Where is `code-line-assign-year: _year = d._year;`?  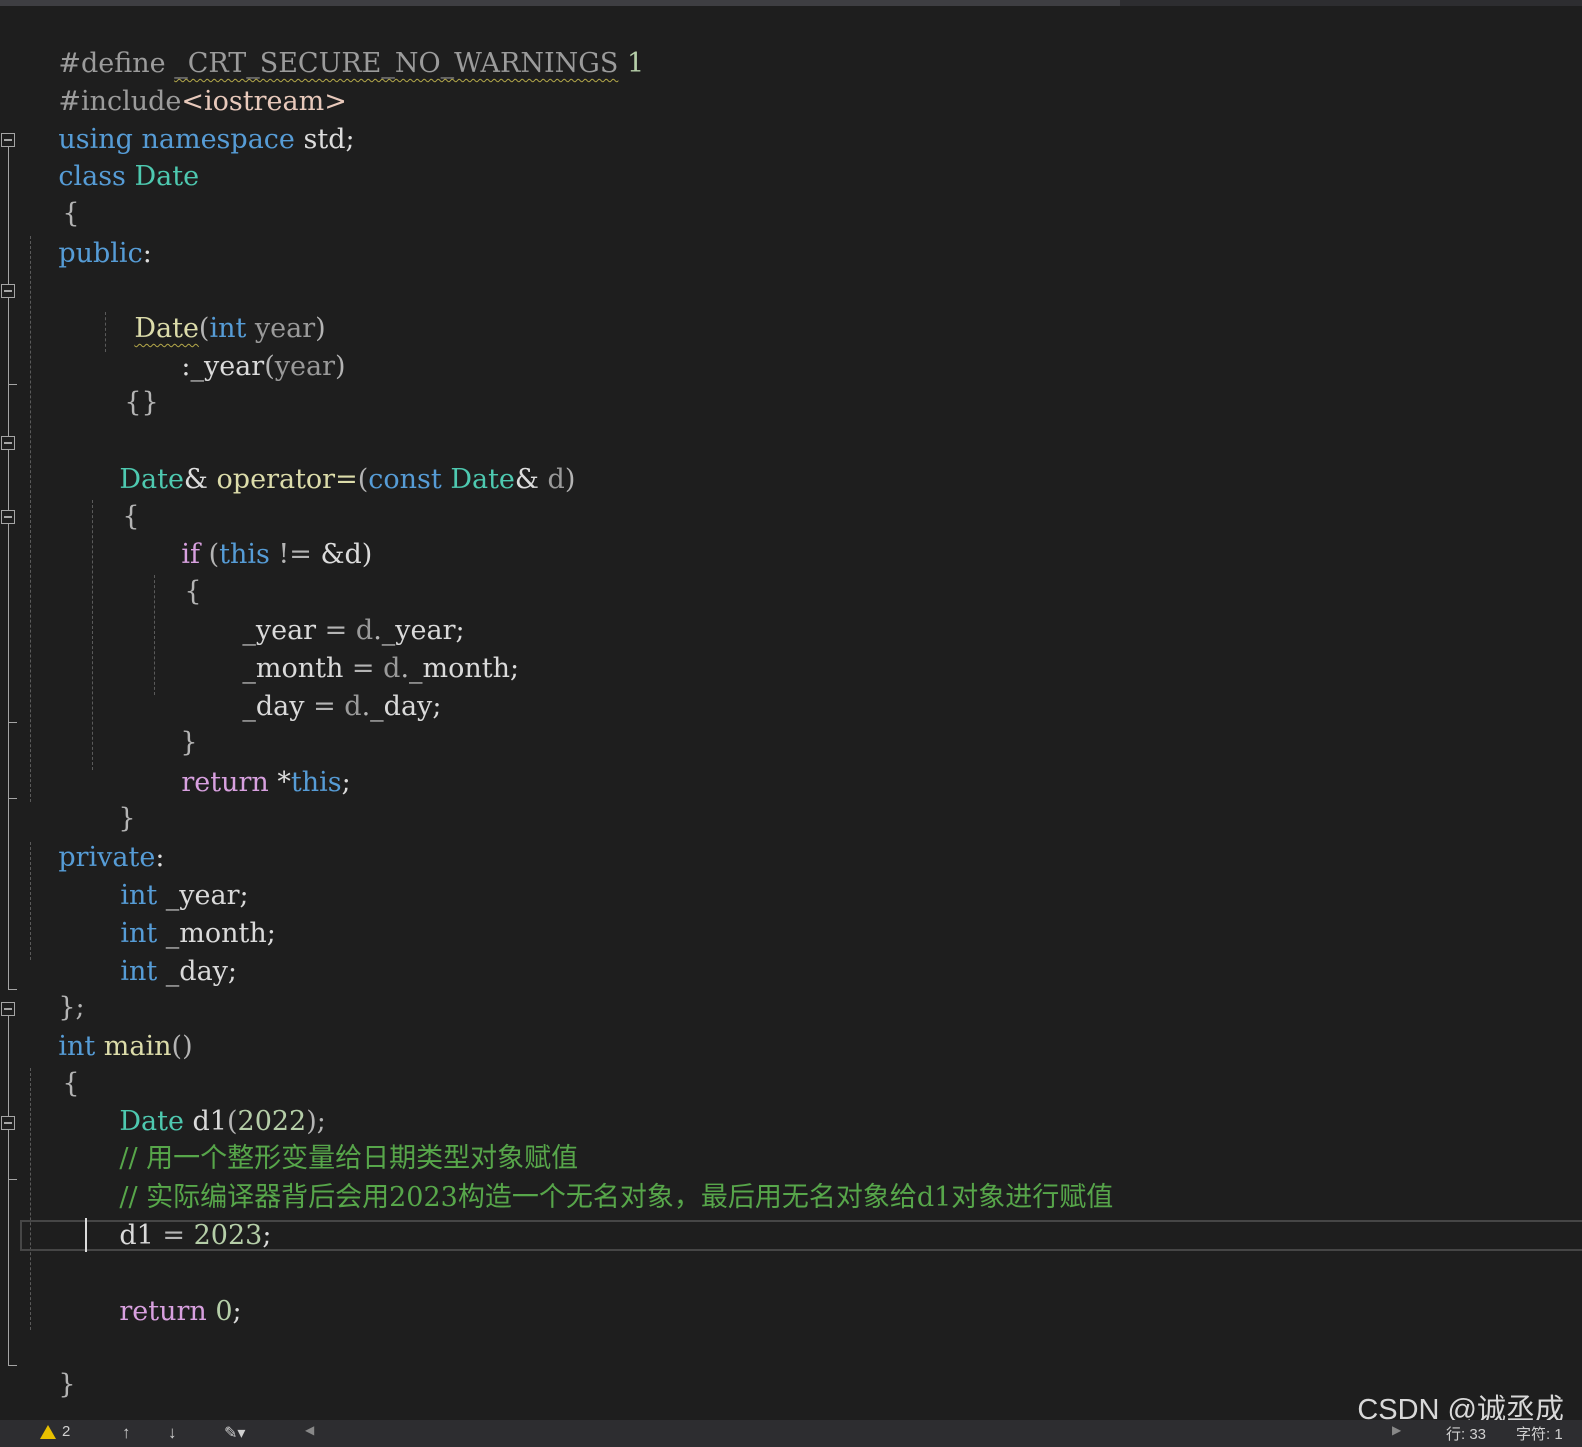 code-line-assign-year: _year = d._year; is located at coordinates (336, 610).